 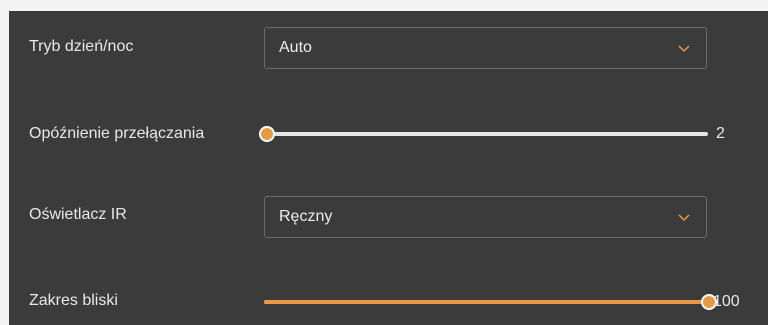 What do you see at coordinates (486, 302) in the screenshot?
I see `slider-fill` at bounding box center [486, 302].